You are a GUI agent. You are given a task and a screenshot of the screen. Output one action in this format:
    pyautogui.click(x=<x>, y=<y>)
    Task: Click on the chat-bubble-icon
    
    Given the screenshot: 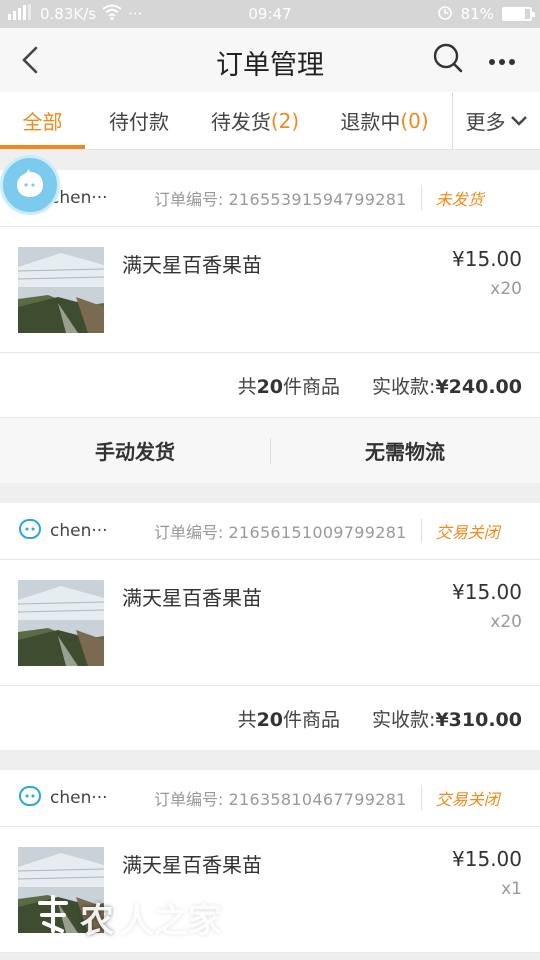 What is the action you would take?
    pyautogui.click(x=30, y=183)
    